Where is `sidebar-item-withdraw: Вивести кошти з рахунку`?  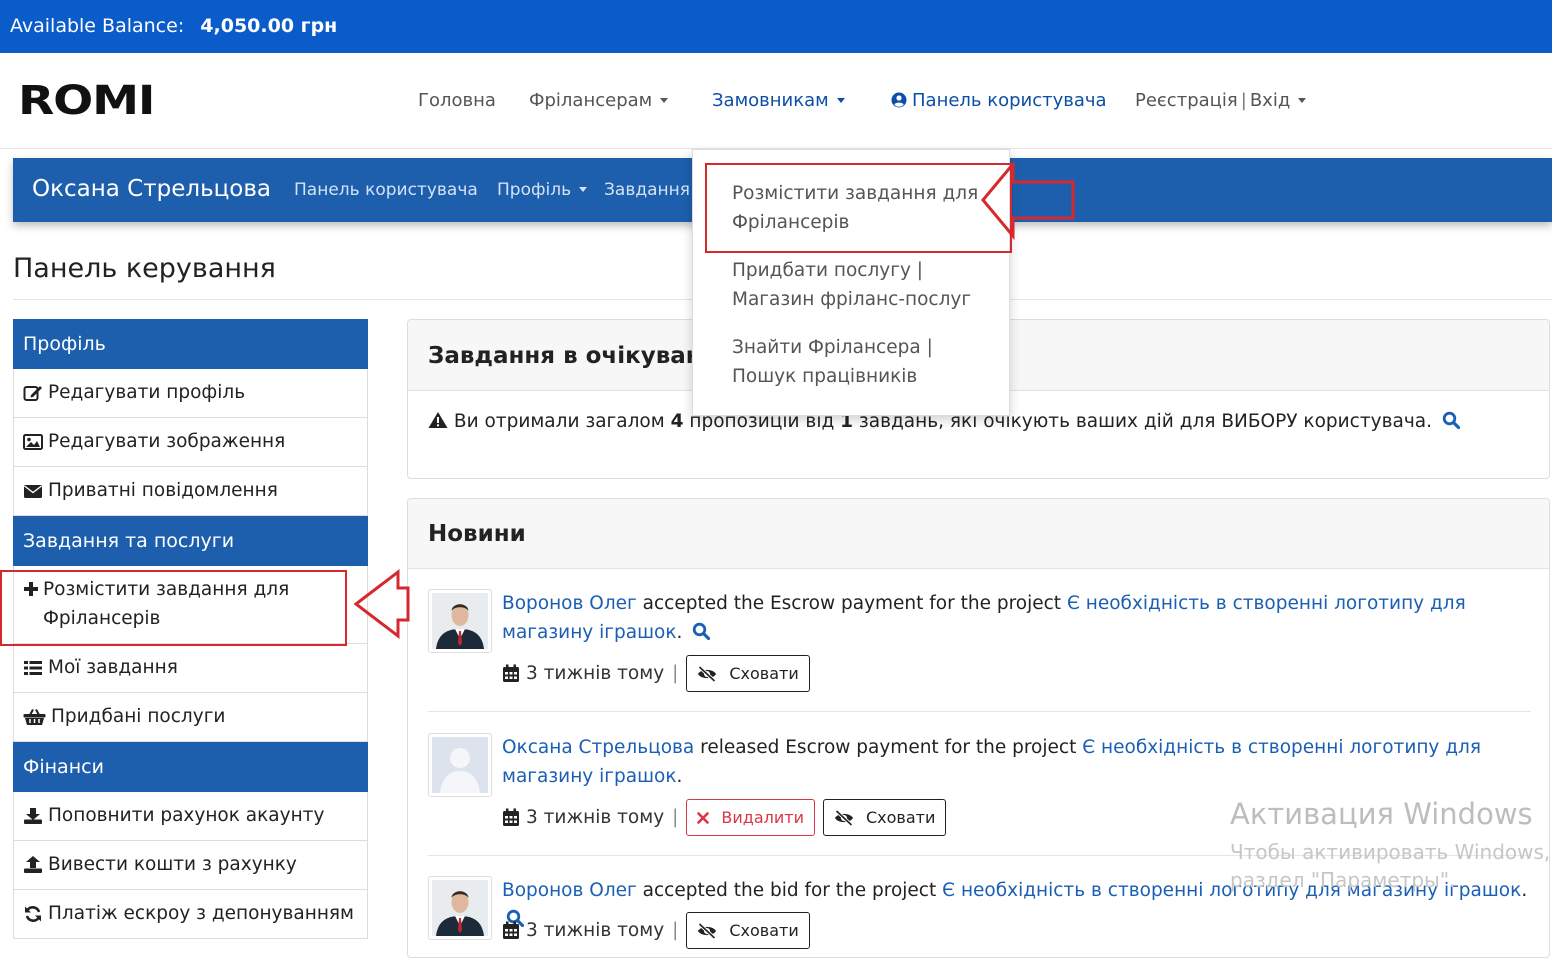
sidebar-item-withdraw: Вивести кошти з рахунку is located at coordinates (190, 865).